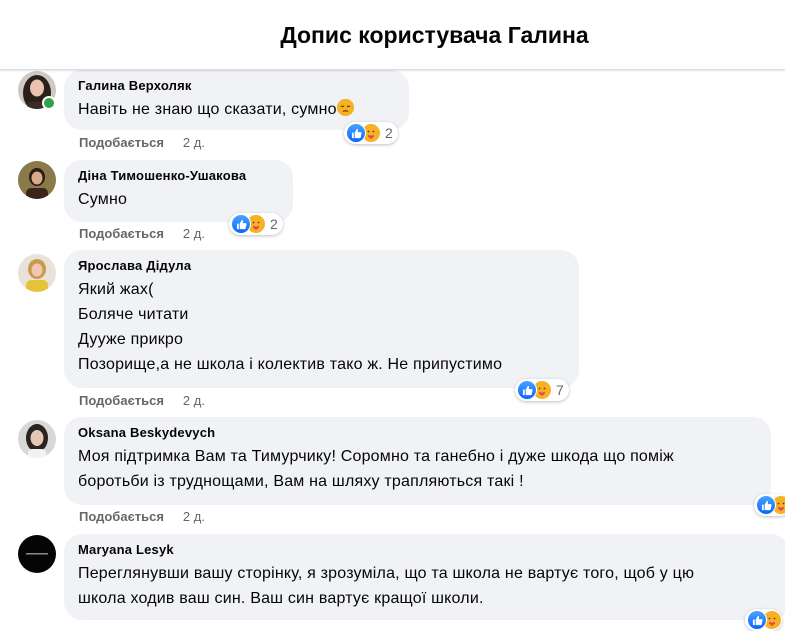  What do you see at coordinates (178, 199) in the screenshot?
I see `comment-text: Сумно` at bounding box center [178, 199].